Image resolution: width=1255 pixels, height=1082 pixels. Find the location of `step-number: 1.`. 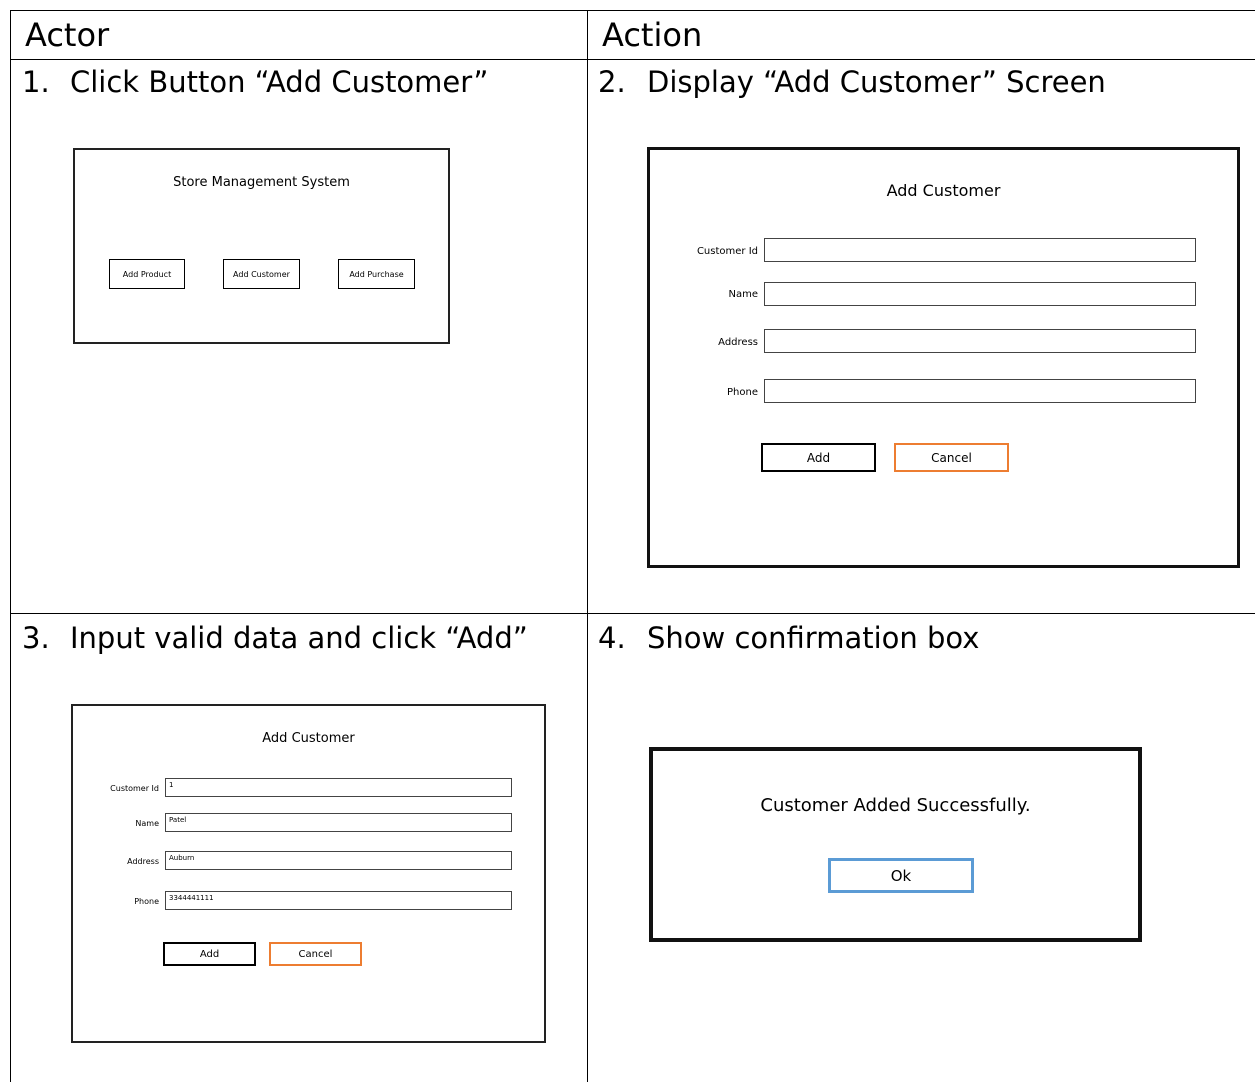

step-number: 1. is located at coordinates (36, 82).